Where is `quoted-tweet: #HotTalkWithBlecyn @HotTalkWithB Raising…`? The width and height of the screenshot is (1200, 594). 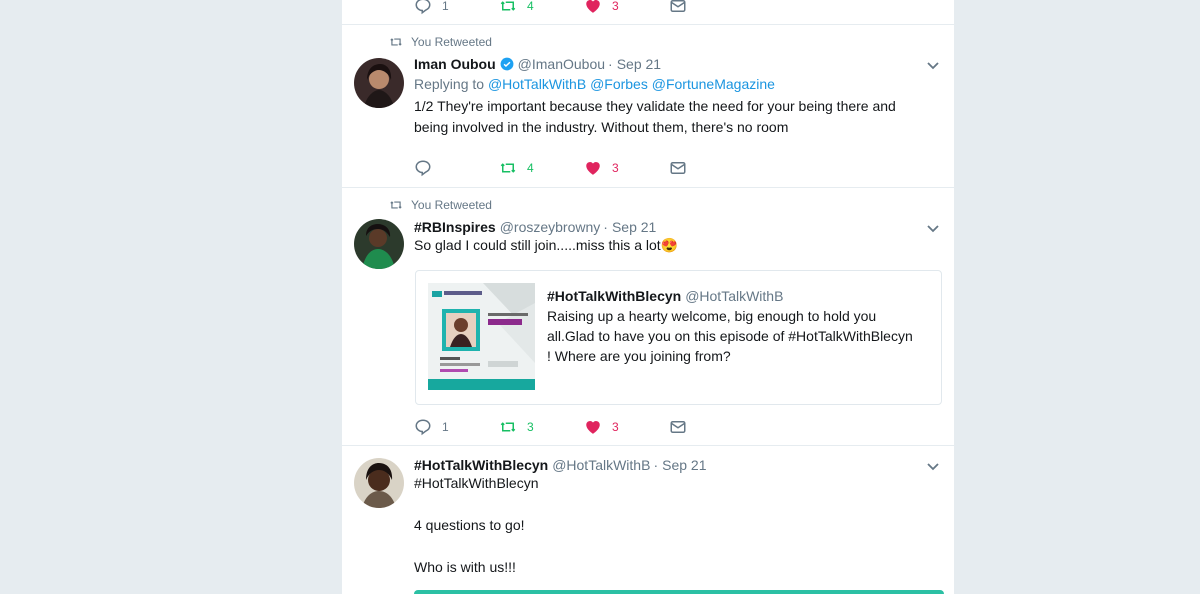
quoted-tweet: #HotTalkWithBlecyn @HotTalkWithB Raising… is located at coordinates (678, 337).